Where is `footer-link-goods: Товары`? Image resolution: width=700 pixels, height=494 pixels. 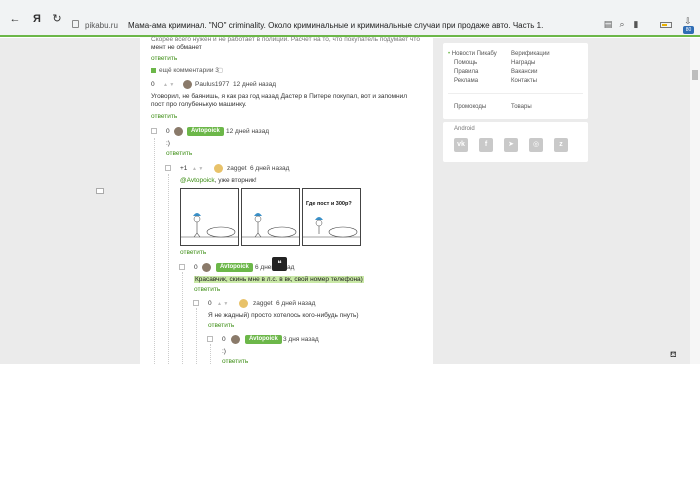
footer-link-goods: Товары is located at coordinates (521, 107).